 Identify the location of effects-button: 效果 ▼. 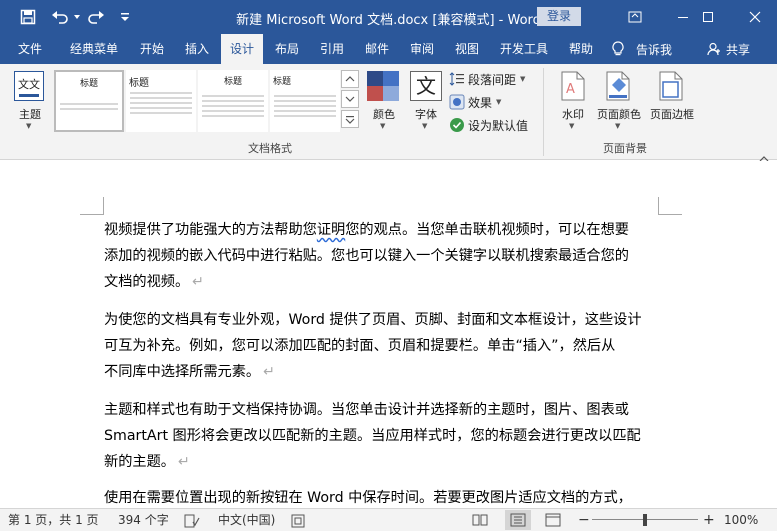
(475, 102).